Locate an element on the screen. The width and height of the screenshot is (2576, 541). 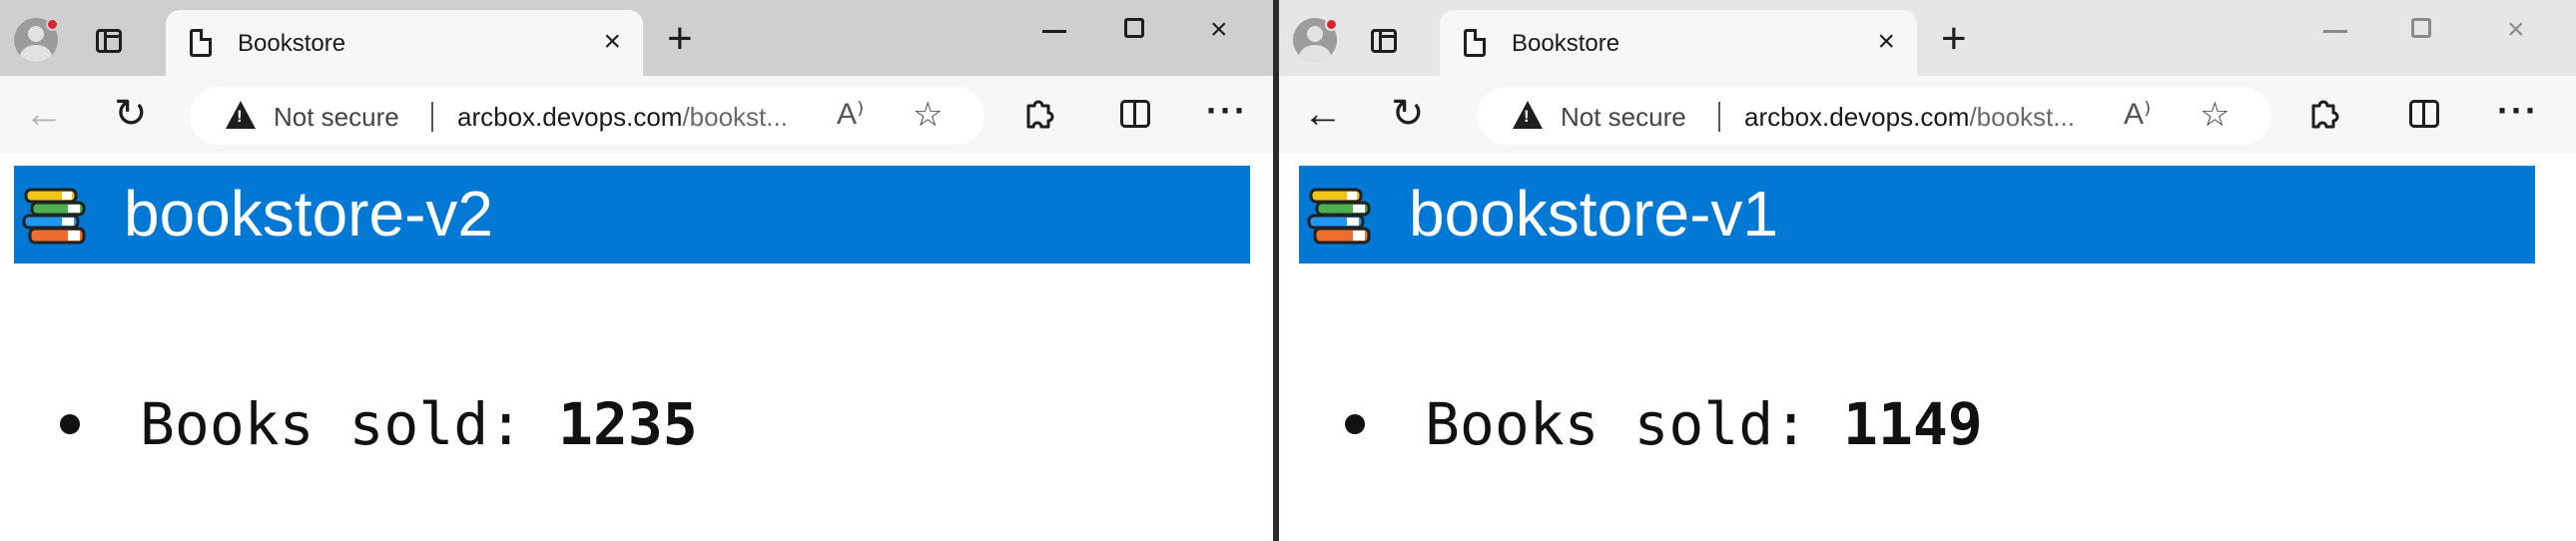
stats-list: Books sold: 1235 is located at coordinates (379, 424).